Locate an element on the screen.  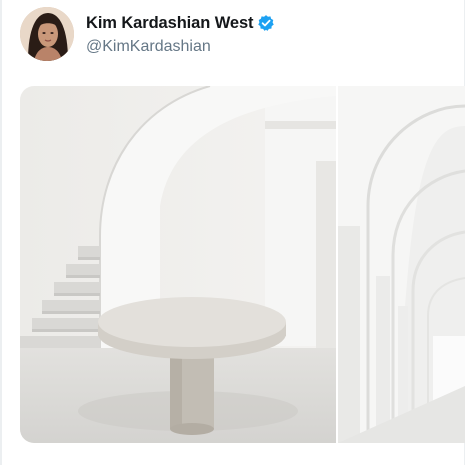
avatar is located at coordinates (47, 34).